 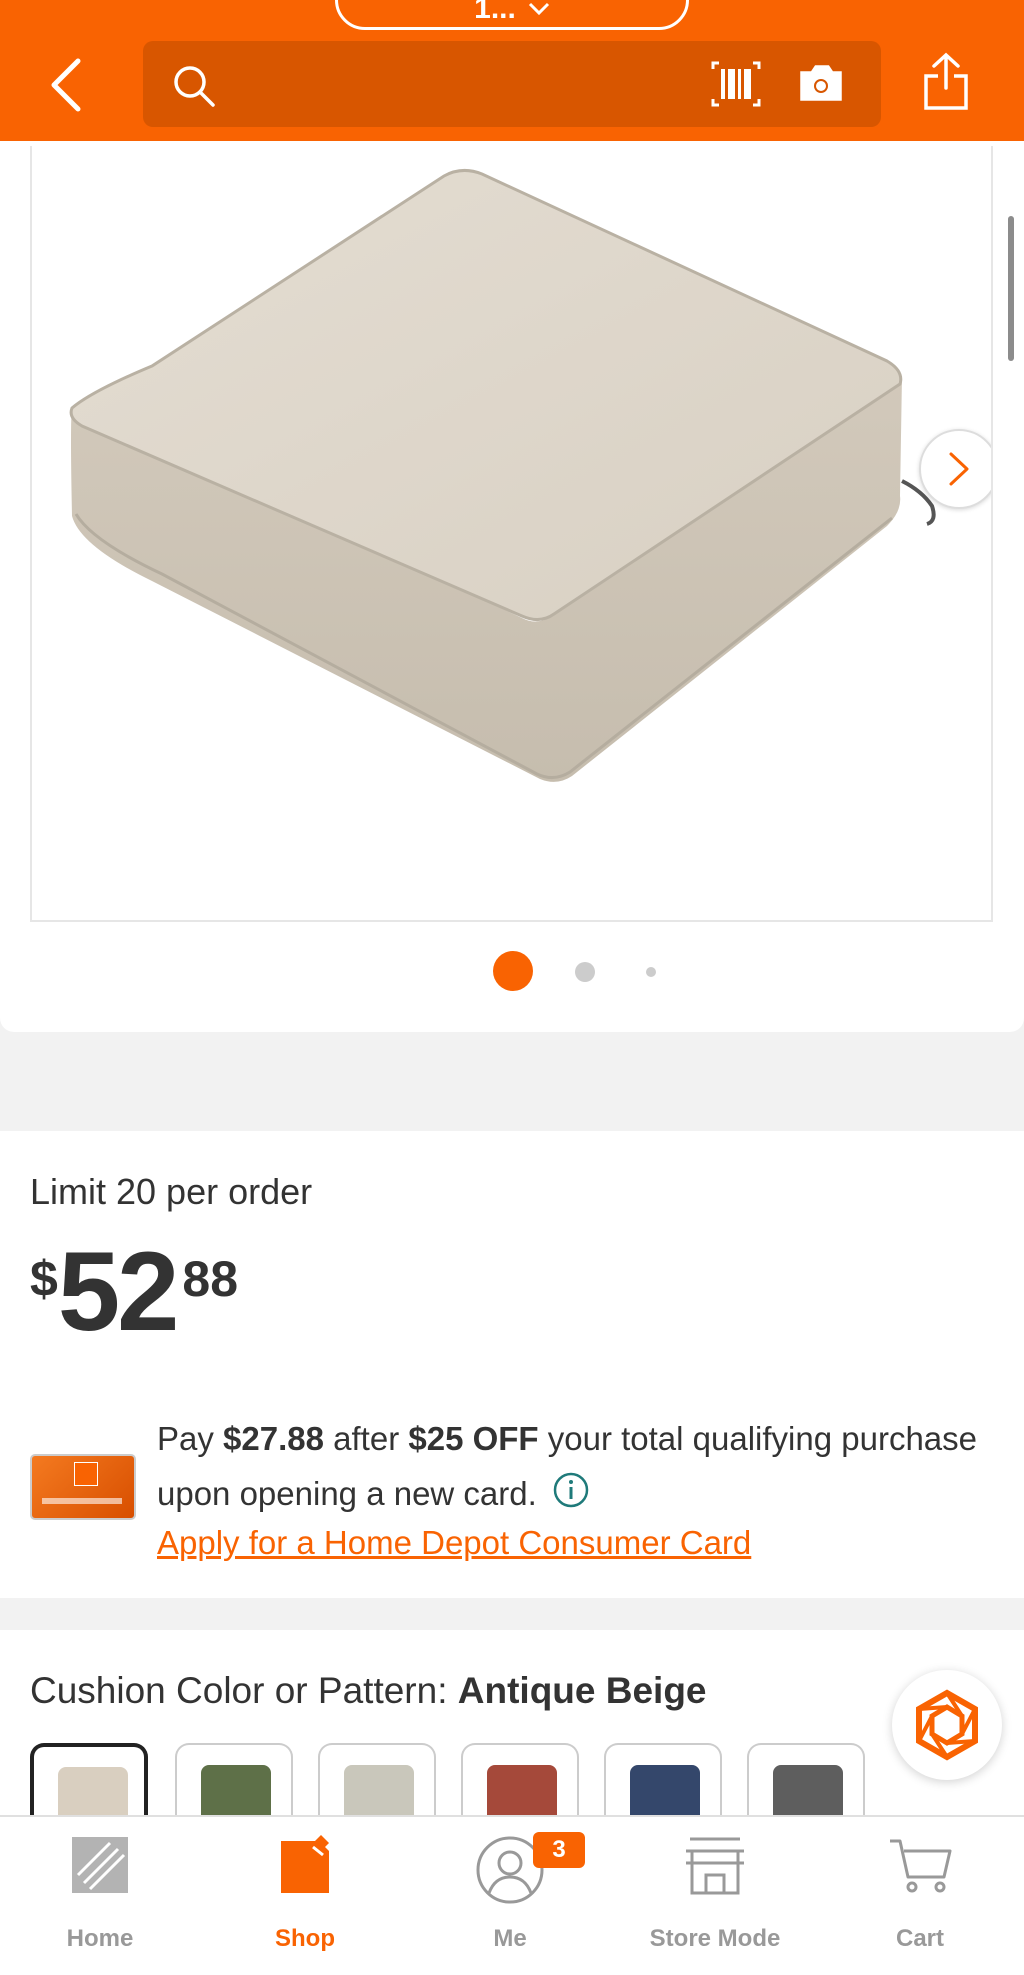 I want to click on credit-card-image, so click(x=83, y=1487).